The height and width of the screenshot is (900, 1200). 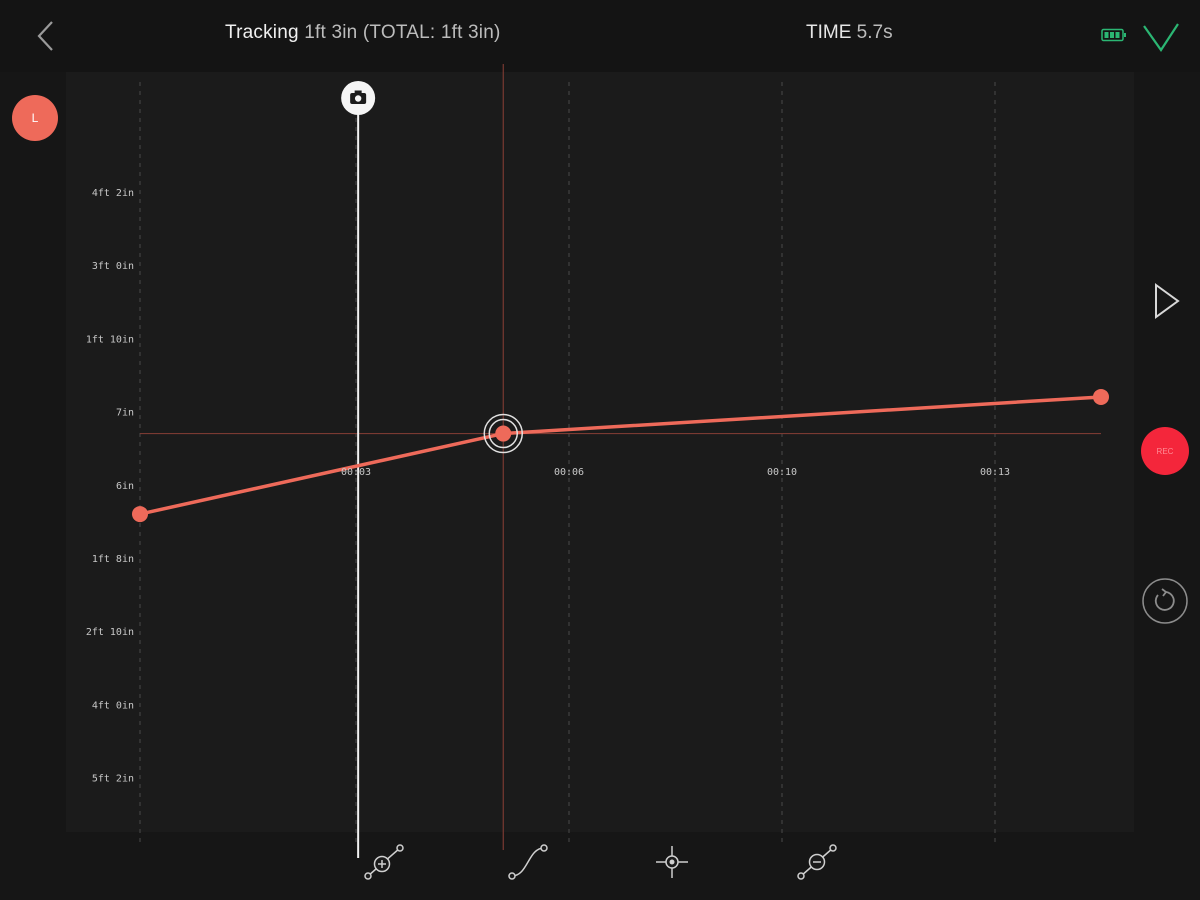 I want to click on lens-badge: L, so click(x=35, y=118).